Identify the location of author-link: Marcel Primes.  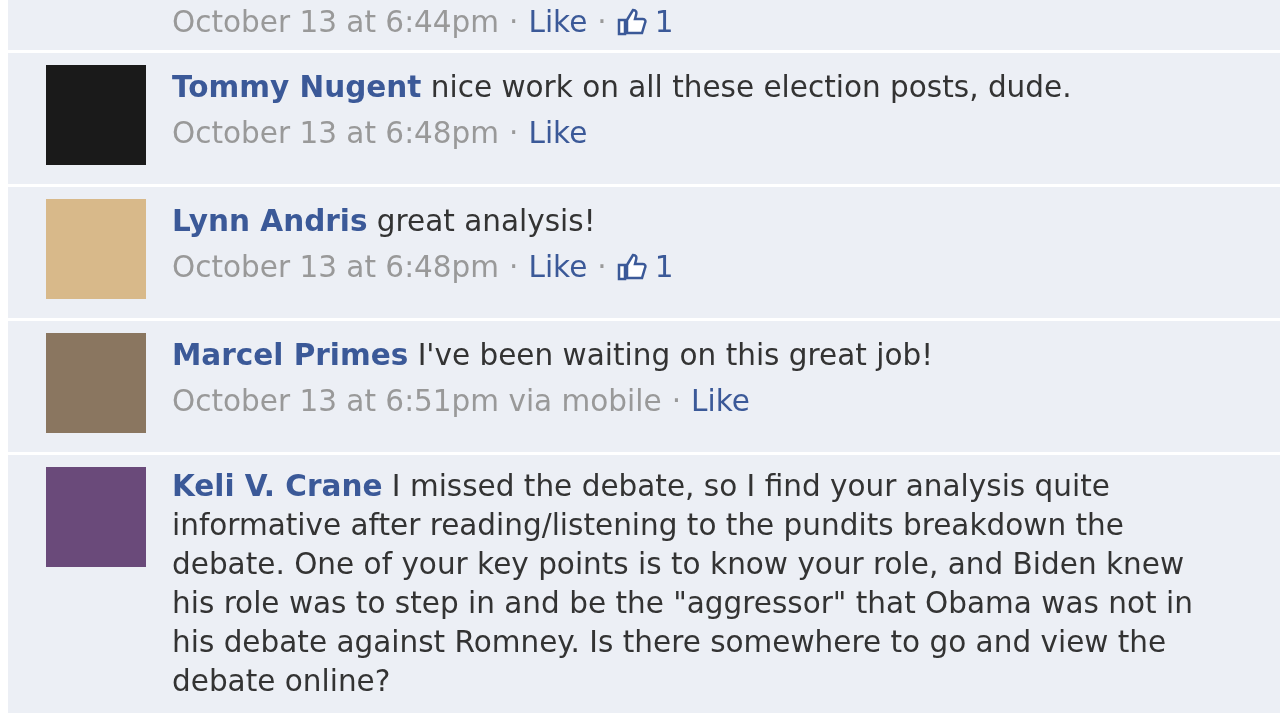
(290, 355).